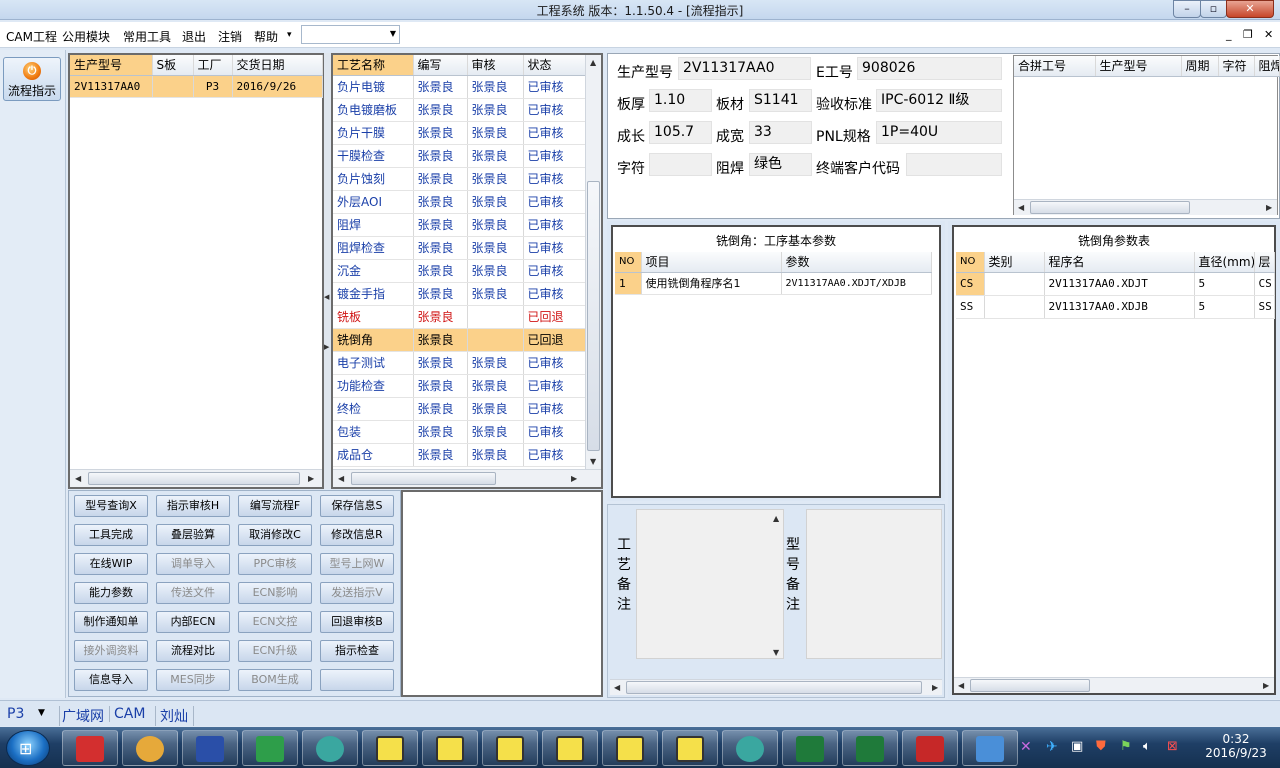 This screenshot has height=768, width=1280. Describe the element at coordinates (856, 262) in the screenshot. I see `col-param: 参数` at that location.